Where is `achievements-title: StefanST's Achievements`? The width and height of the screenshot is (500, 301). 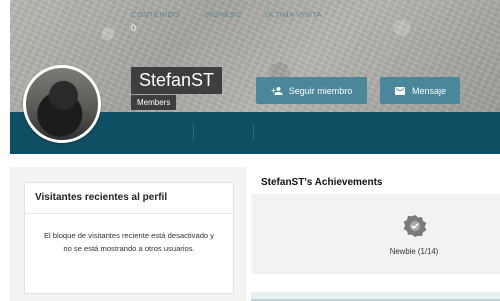 achievements-title: StefanST's Achievements is located at coordinates (322, 182).